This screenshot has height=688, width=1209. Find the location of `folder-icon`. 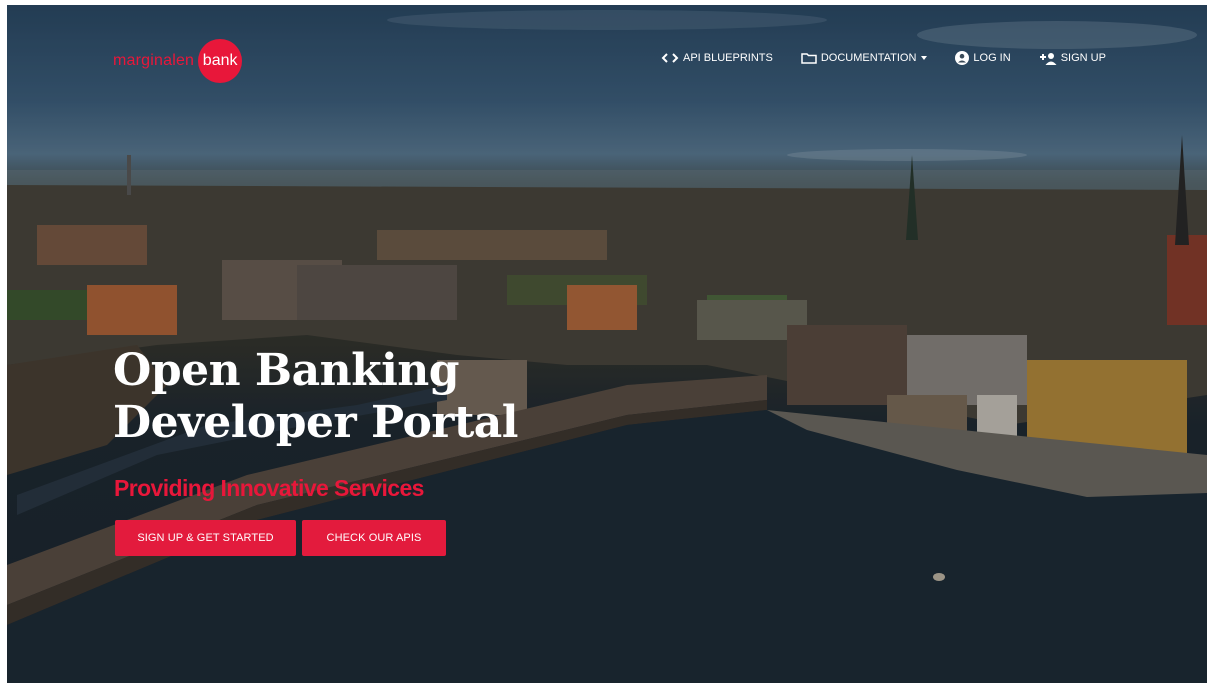

folder-icon is located at coordinates (809, 58).